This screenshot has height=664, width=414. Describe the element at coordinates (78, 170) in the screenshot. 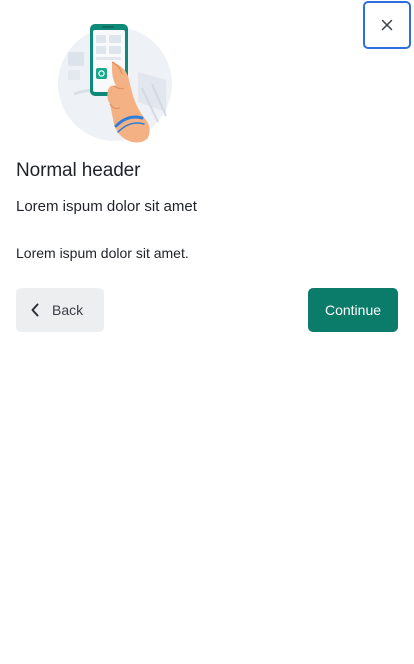

I see `dialog-title: Normal header` at that location.